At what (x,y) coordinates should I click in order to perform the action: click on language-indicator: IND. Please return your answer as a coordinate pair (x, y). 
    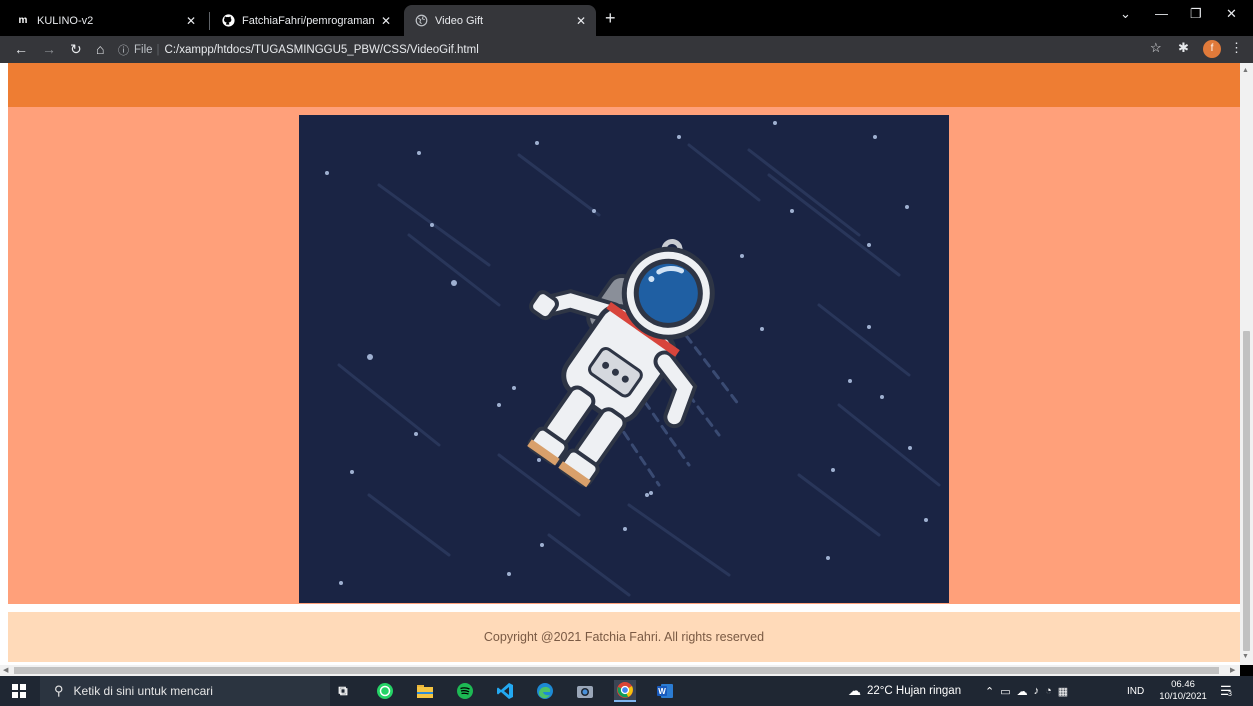
    Looking at the image, I should click on (1135, 691).